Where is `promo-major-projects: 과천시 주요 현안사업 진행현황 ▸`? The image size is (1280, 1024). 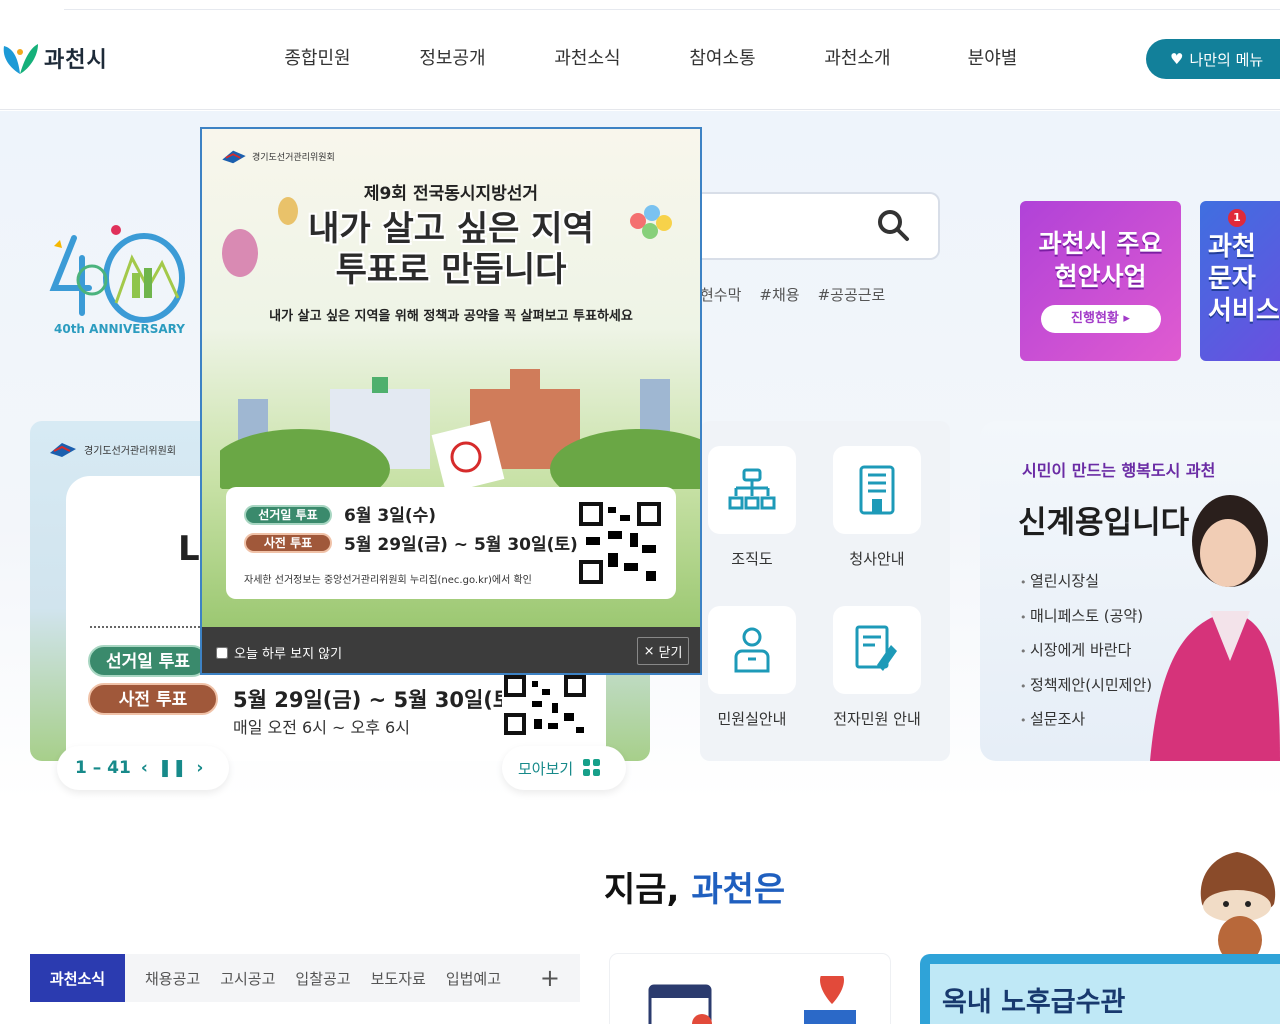 promo-major-projects: 과천시 주요 현안사업 진행현황 ▸ is located at coordinates (1100, 281).